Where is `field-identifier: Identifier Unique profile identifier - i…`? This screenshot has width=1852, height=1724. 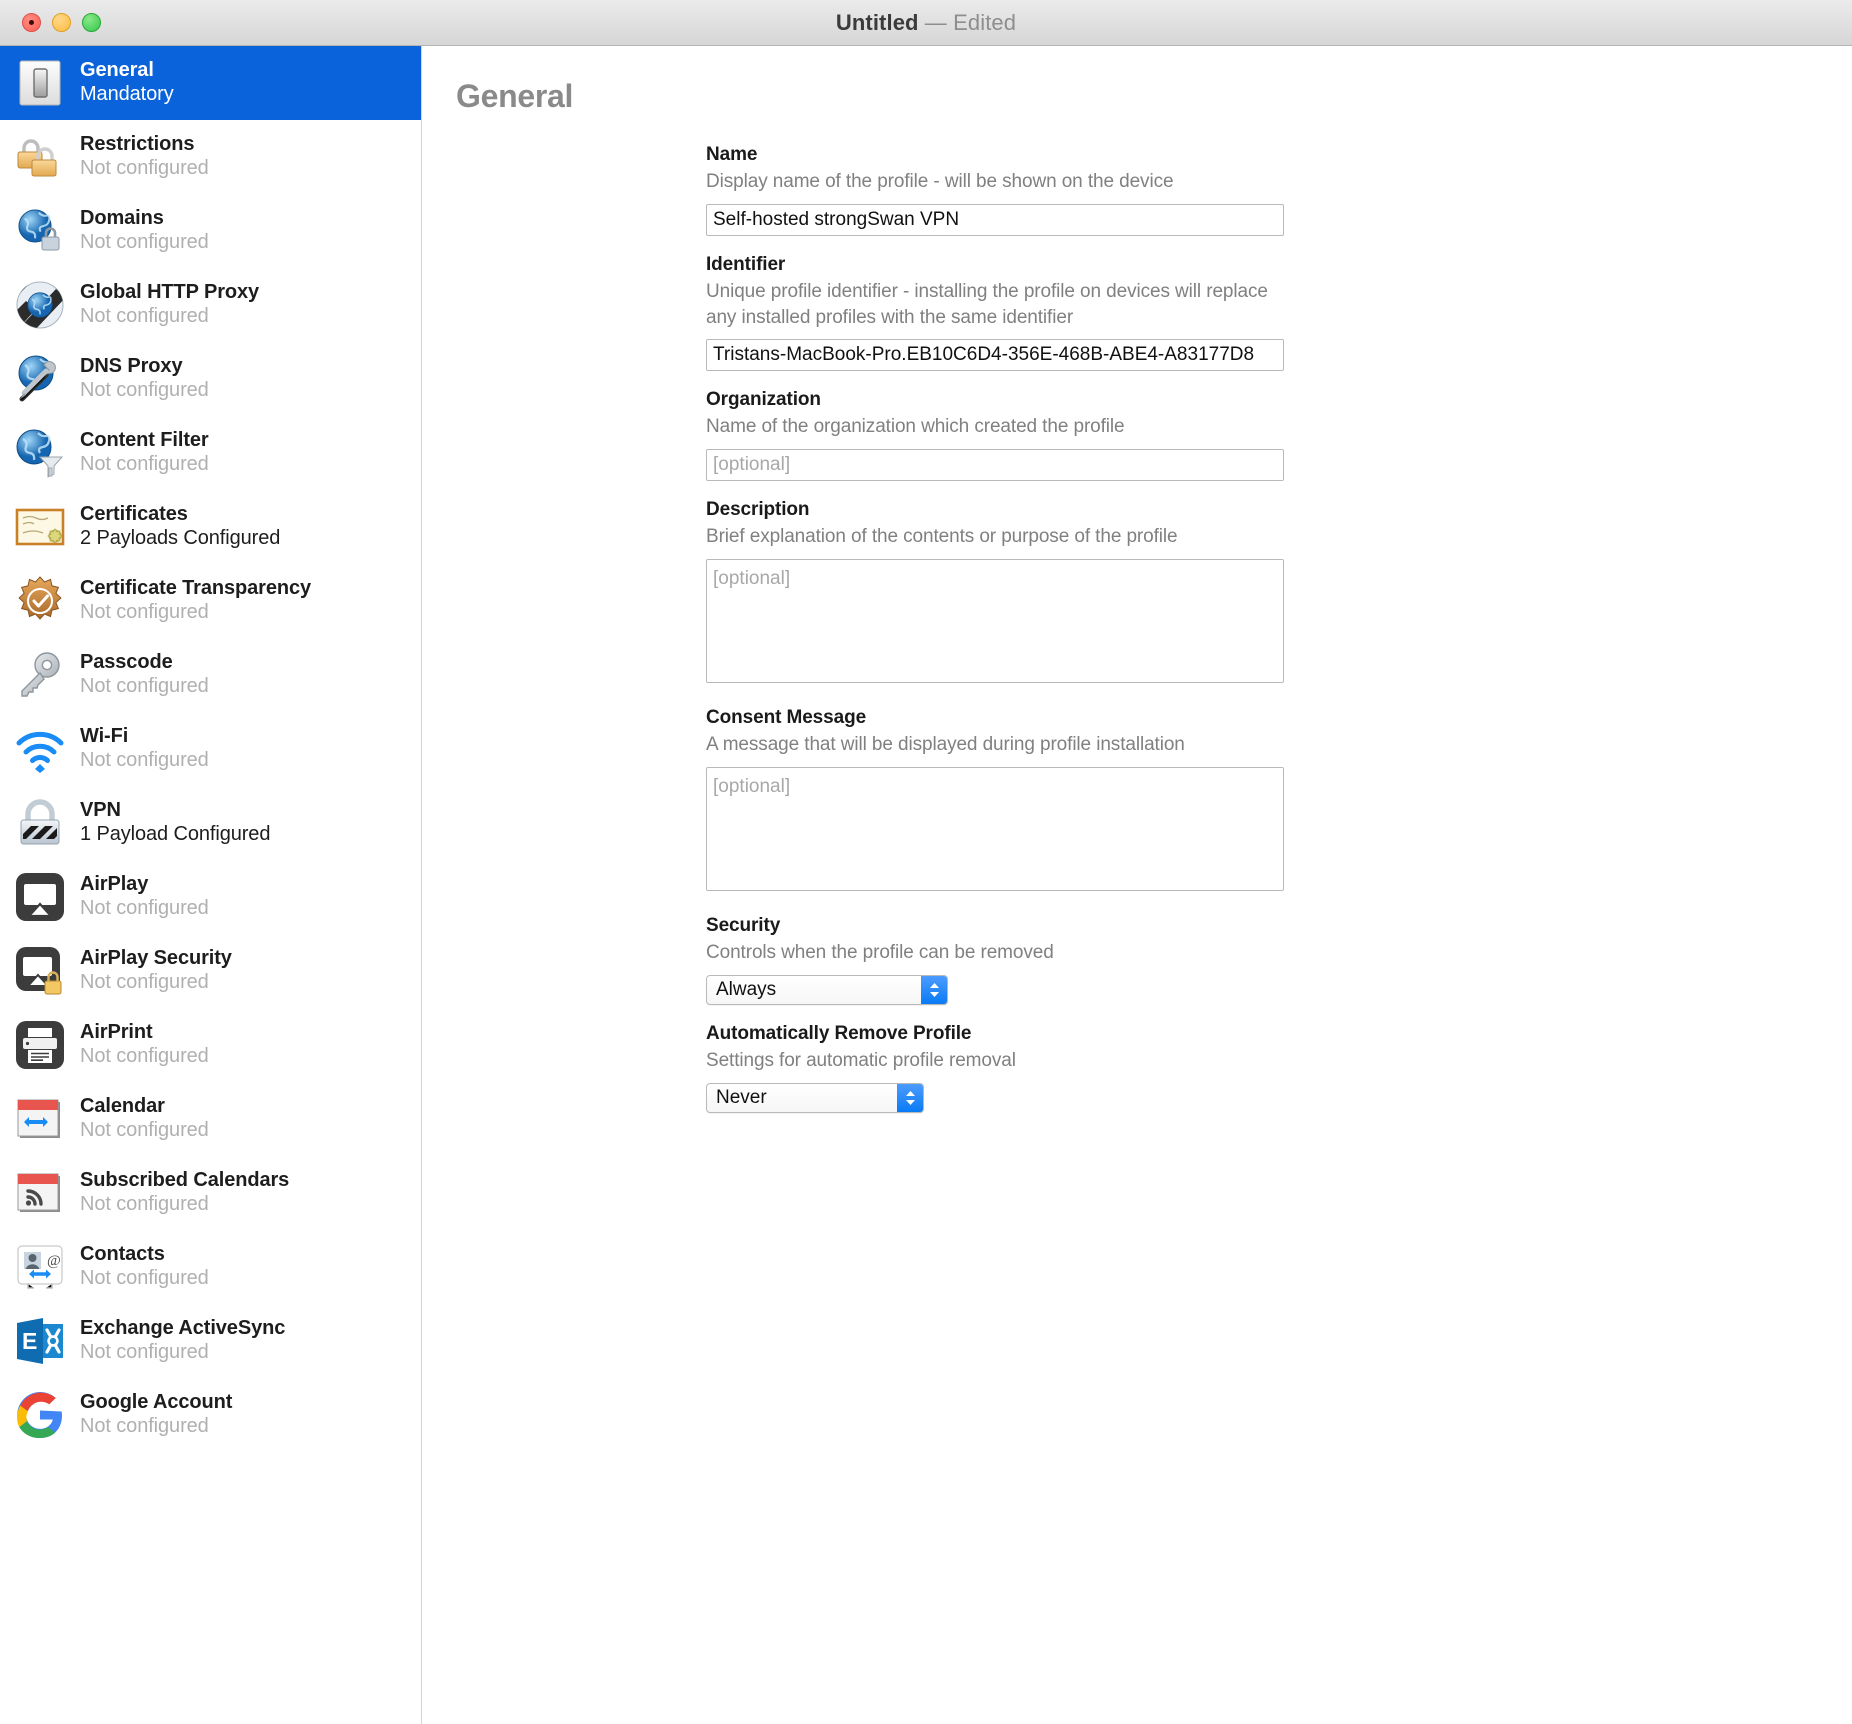
field-identifier: Identifier Unique profile identifier - i… is located at coordinates (995, 313).